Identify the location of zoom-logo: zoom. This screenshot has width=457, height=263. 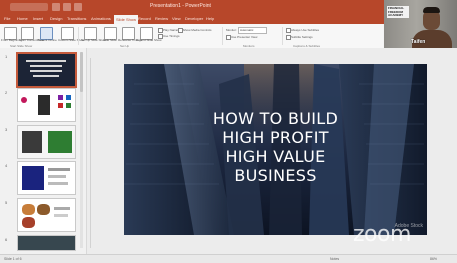
(382, 234).